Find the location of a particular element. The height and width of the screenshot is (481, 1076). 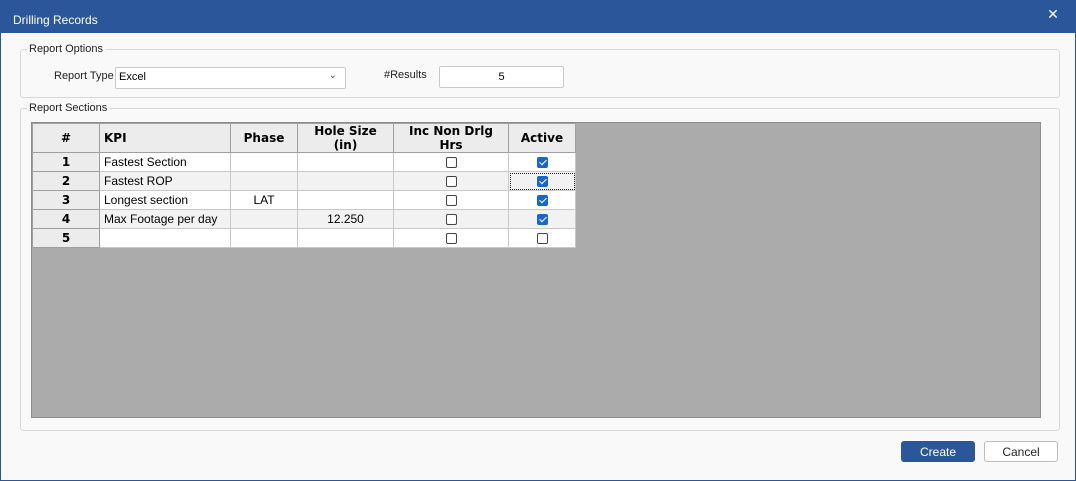

report-options-legend: Report Options is located at coordinates (66, 49).